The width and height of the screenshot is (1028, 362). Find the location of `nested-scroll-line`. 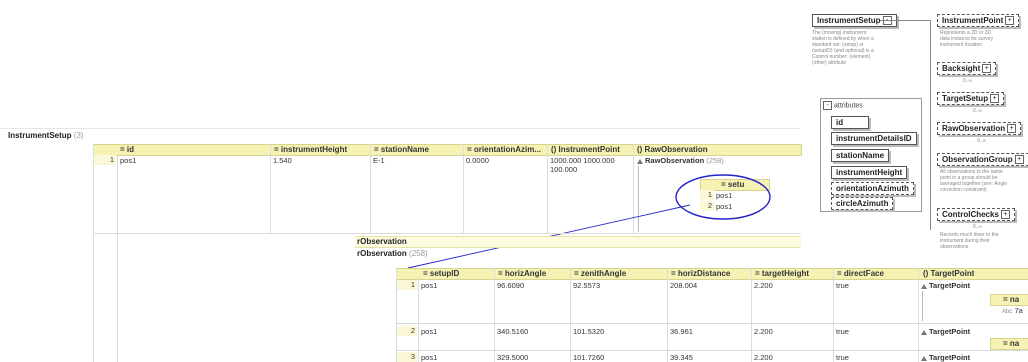

nested-scroll-line is located at coordinates (922, 306).